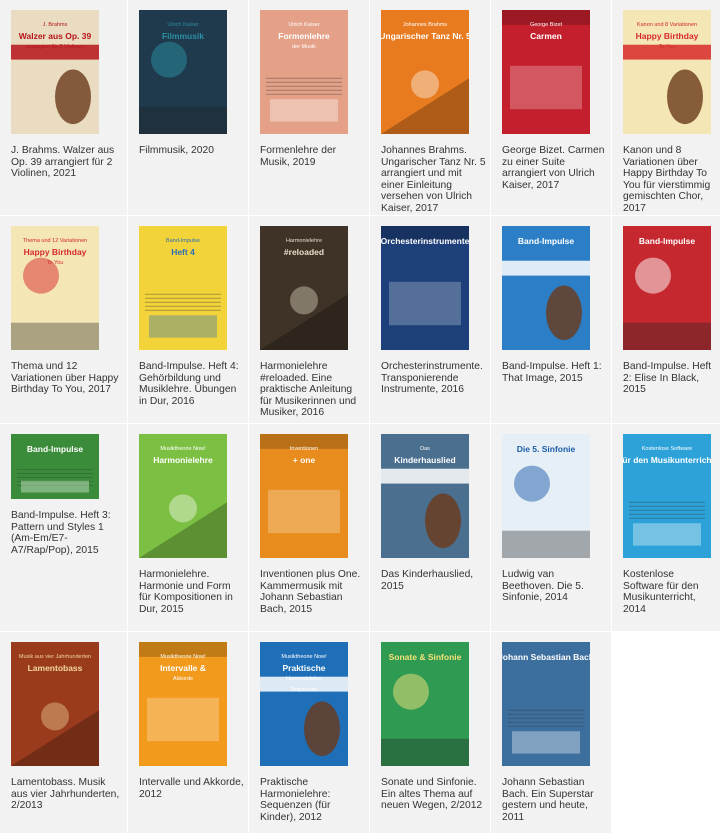  Describe the element at coordinates (425, 449) in the screenshot. I see `cover-text: Das` at that location.